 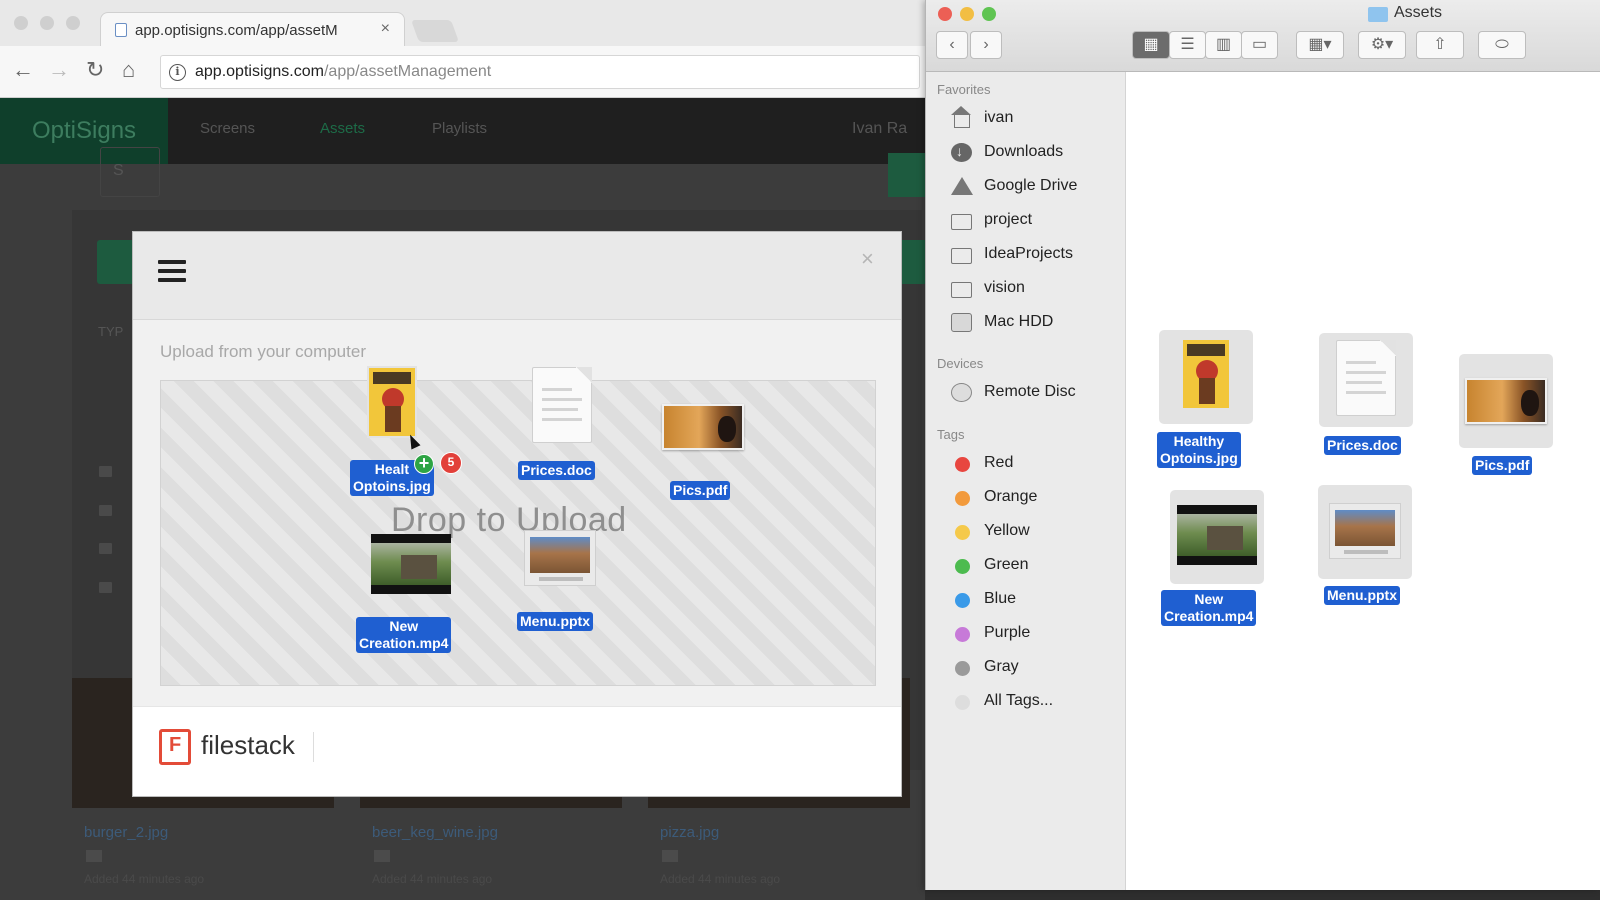 What do you see at coordinates (1036, 464) in the screenshot?
I see `sidebar-tag-red: Red` at bounding box center [1036, 464].